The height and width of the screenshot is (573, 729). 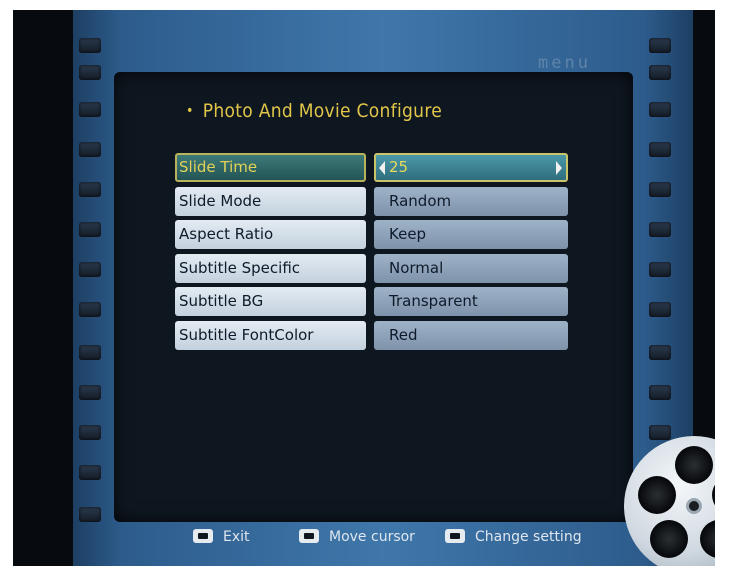 I want to click on setting-value-selector: 25, so click(x=471, y=167).